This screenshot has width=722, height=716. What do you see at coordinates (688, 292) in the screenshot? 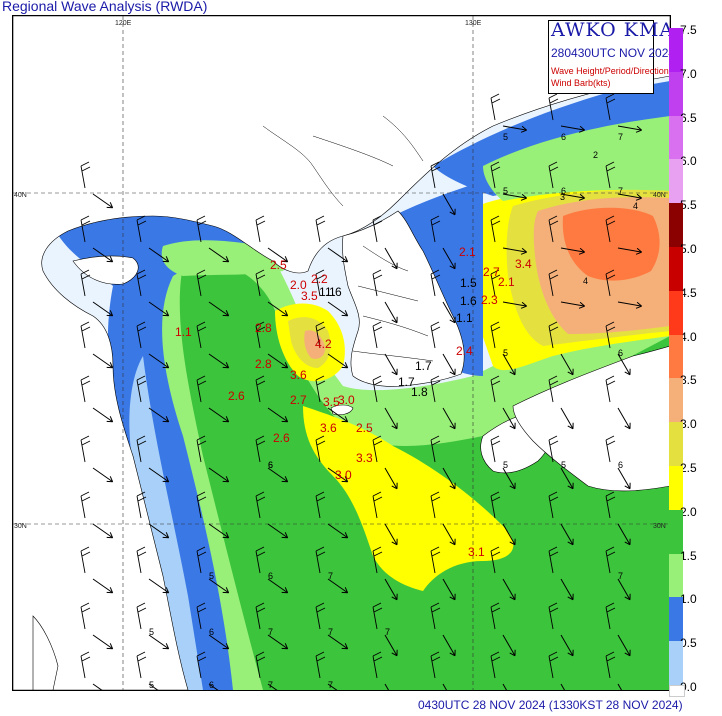
I see `scale-label: 4.5` at bounding box center [688, 292].